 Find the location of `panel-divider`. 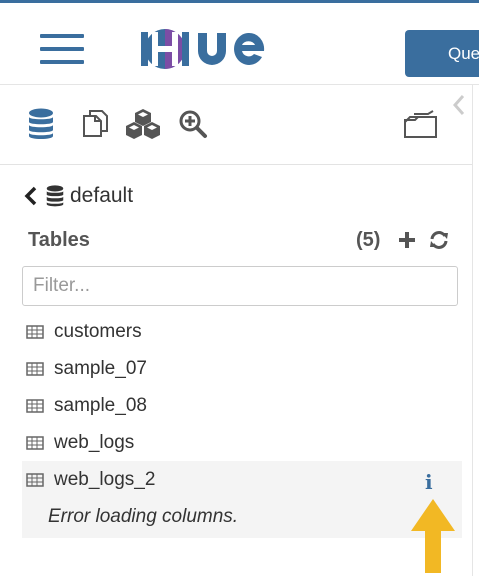

panel-divider is located at coordinates (472, 330).